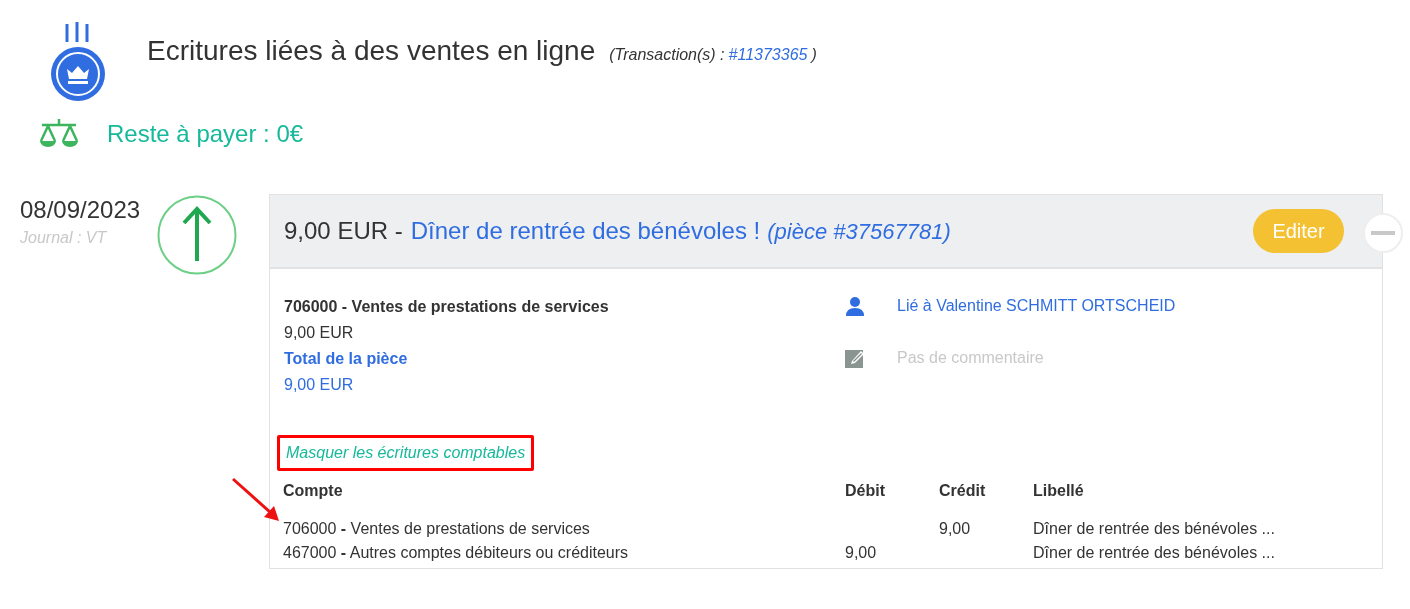  Describe the element at coordinates (955, 529) in the screenshot. I see `credit-cell-text: 9,00` at that location.